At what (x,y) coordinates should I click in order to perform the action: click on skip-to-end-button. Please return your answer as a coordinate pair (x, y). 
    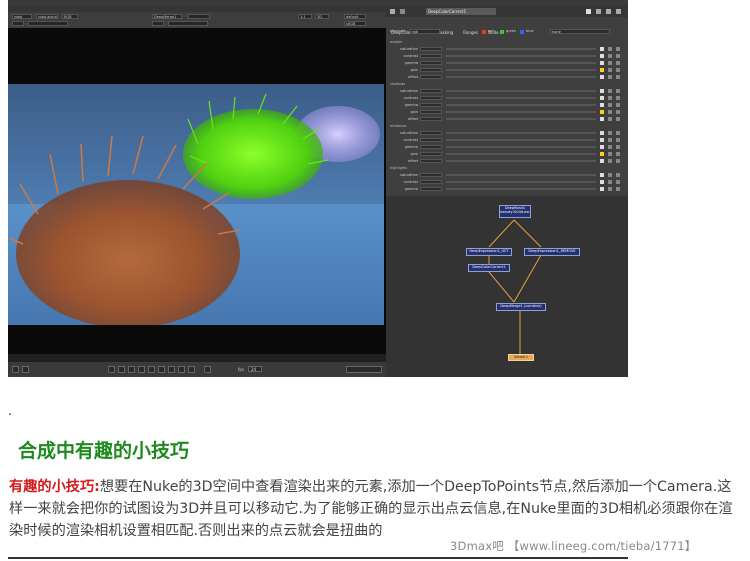
    Looking at the image, I should click on (191, 369).